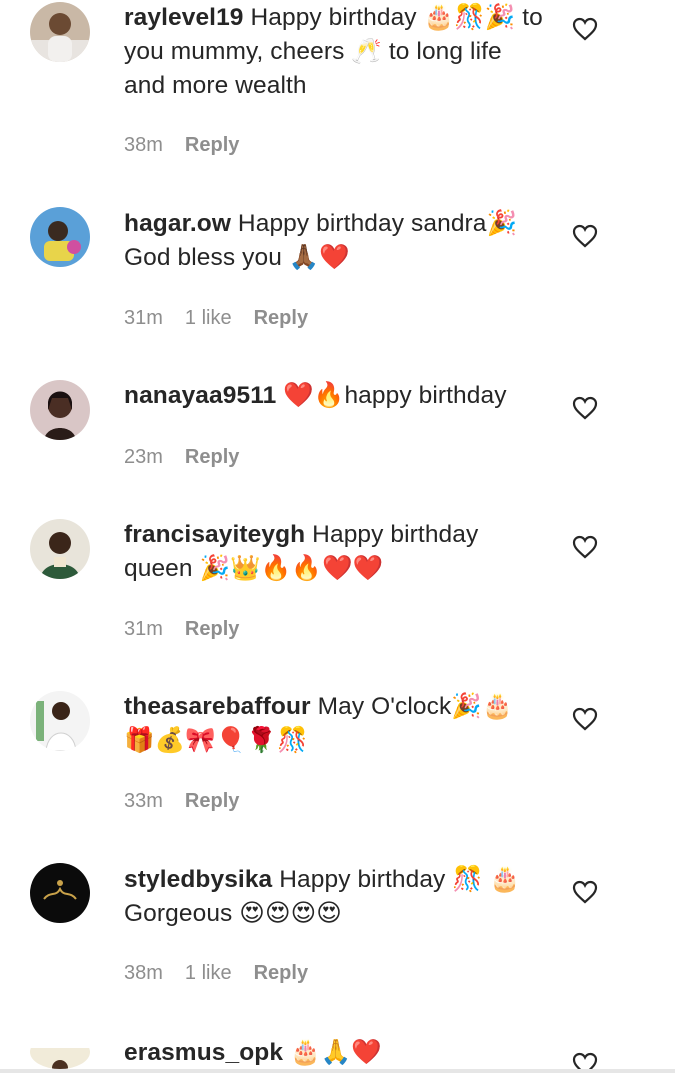  Describe the element at coordinates (337, 1071) in the screenshot. I see `bottom-divider` at that location.